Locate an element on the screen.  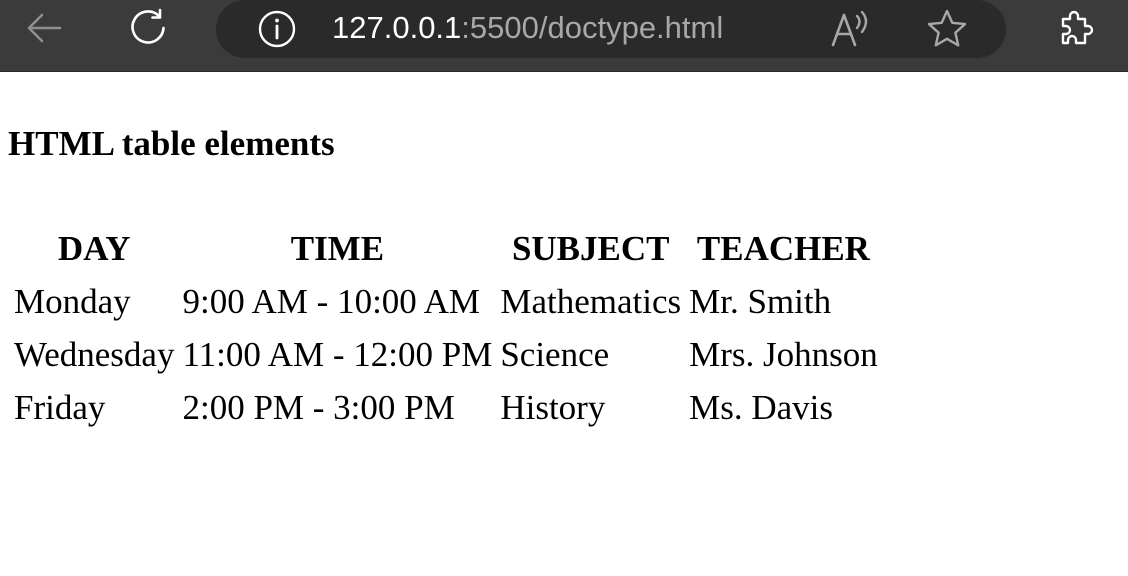
browser-toolbar: 127.0.0.1:5500/doctype.html is located at coordinates (564, 36).